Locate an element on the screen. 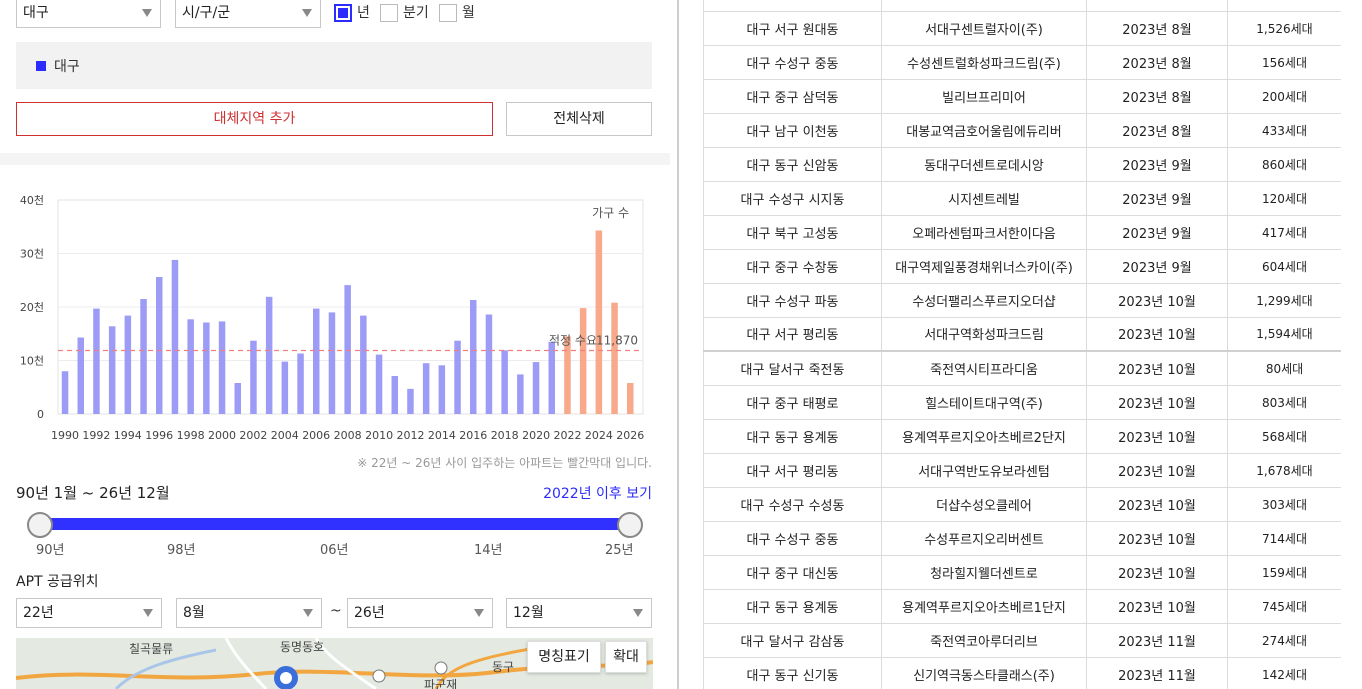  x-tick-label: 2008 is located at coordinates (348, 435).